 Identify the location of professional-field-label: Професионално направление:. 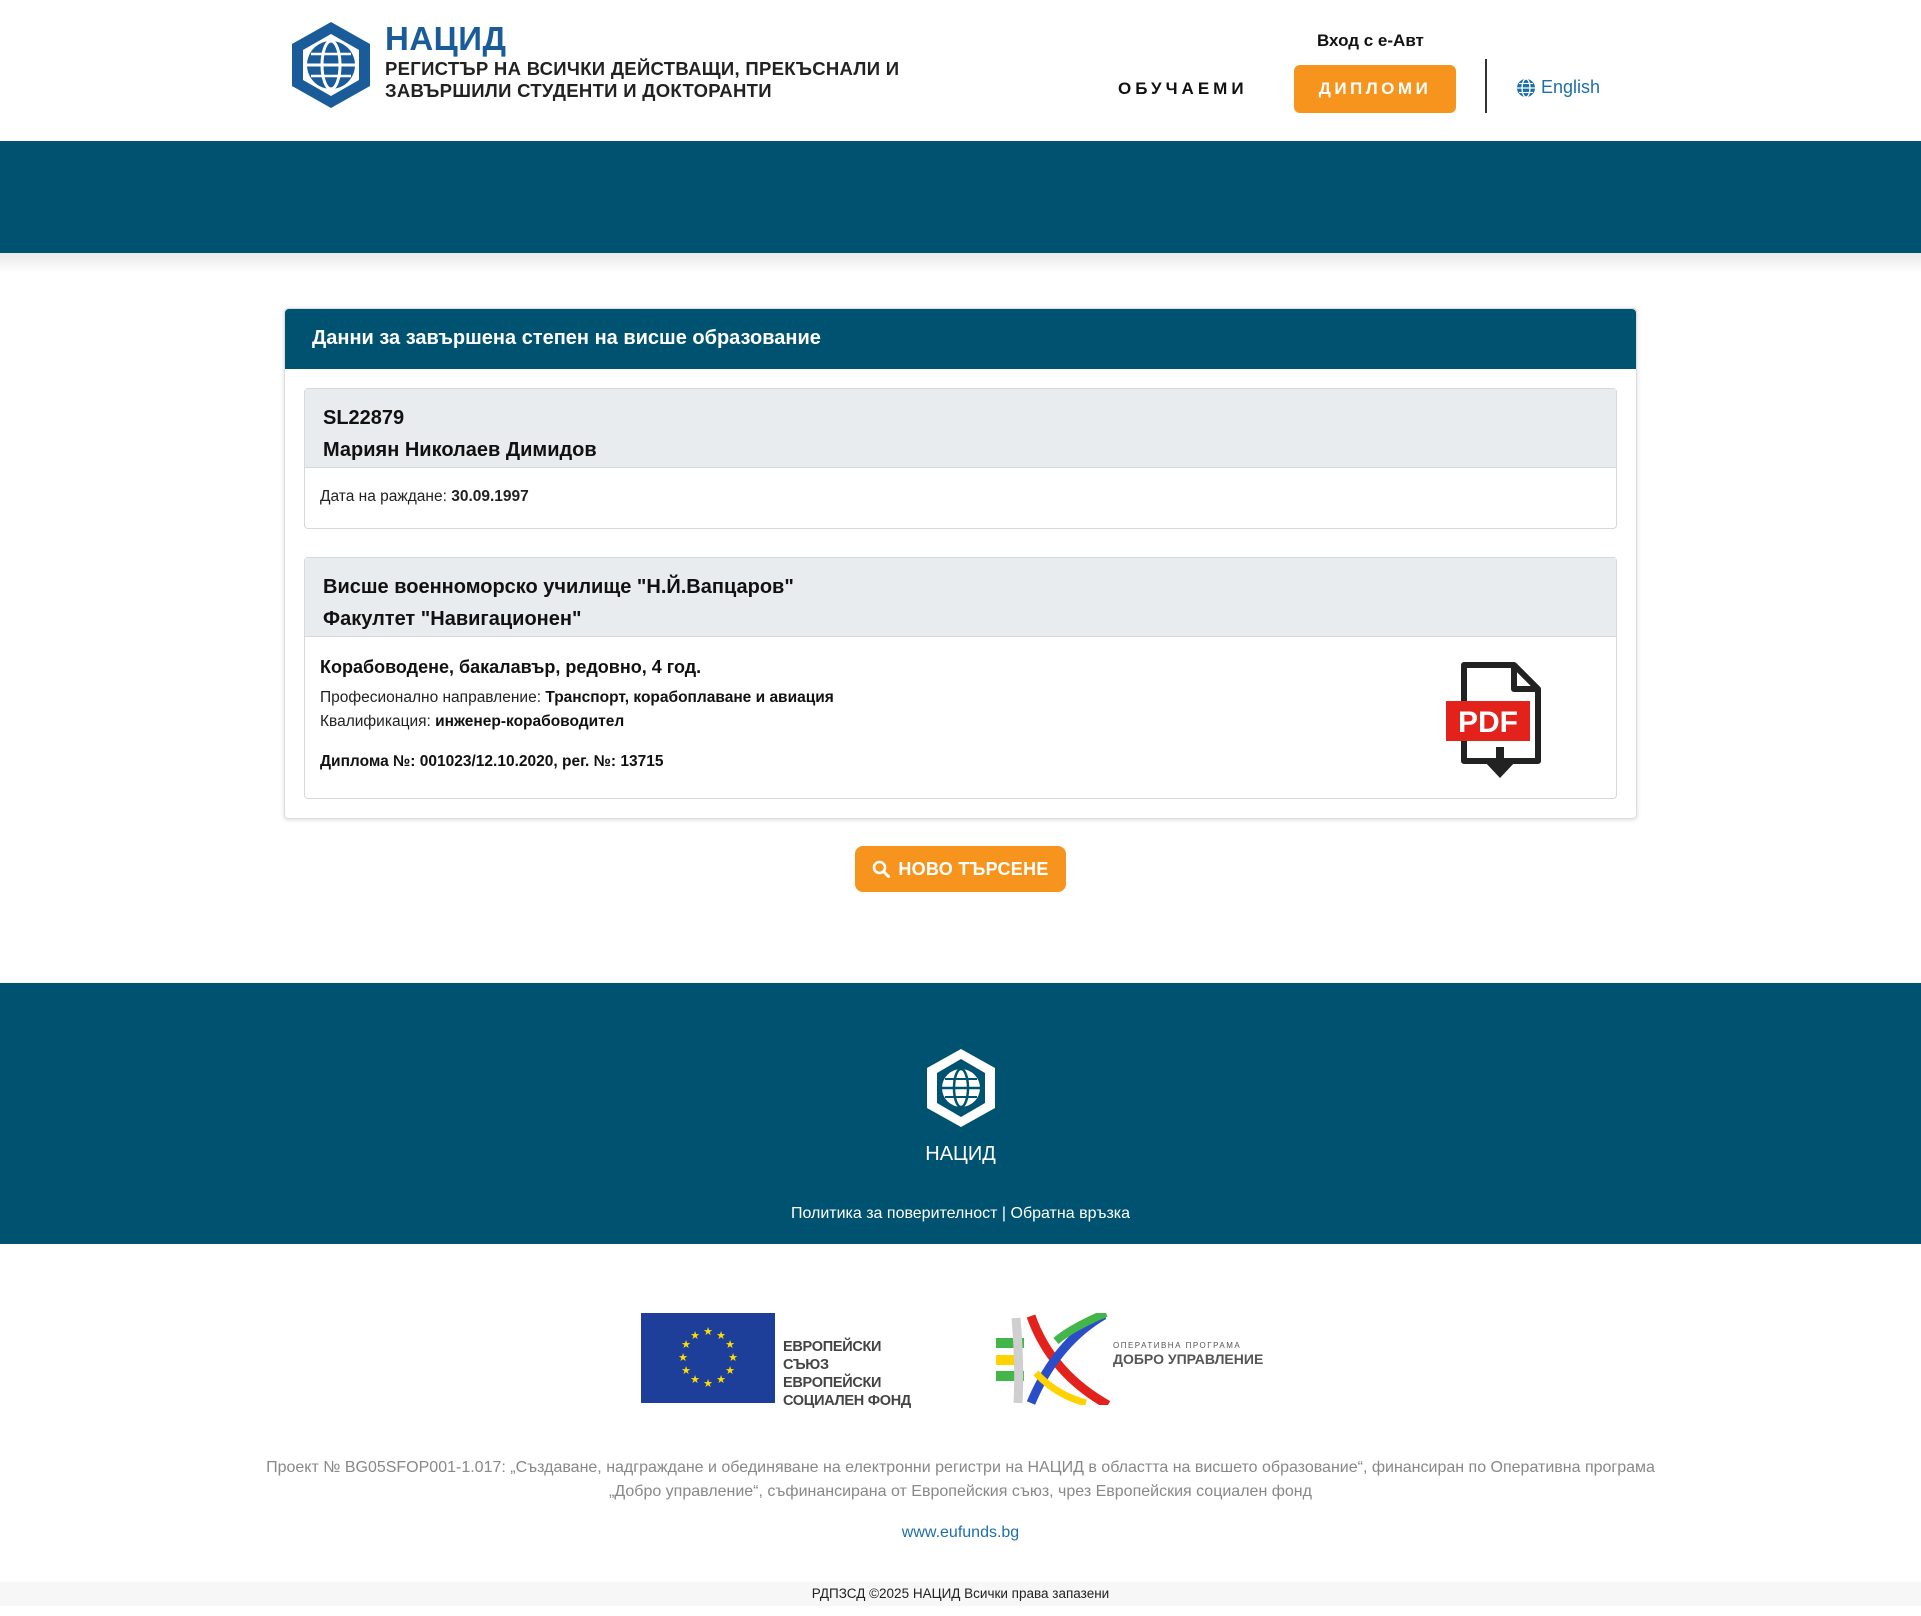
(430, 697).